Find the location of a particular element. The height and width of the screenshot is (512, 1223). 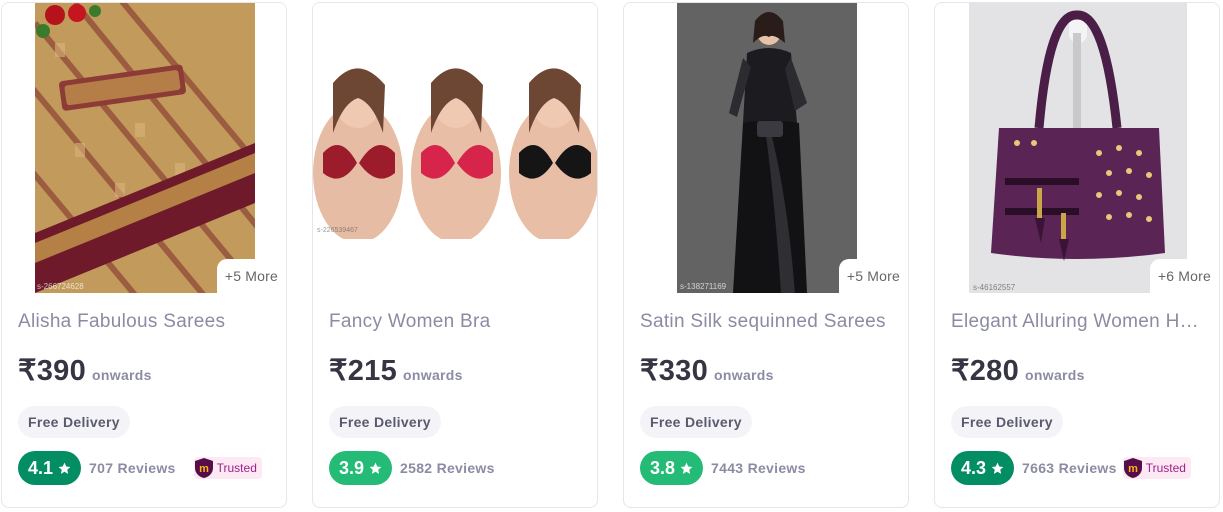

rating-row: 4.3 7663 Reviews m Trusted is located at coordinates (1071, 468).